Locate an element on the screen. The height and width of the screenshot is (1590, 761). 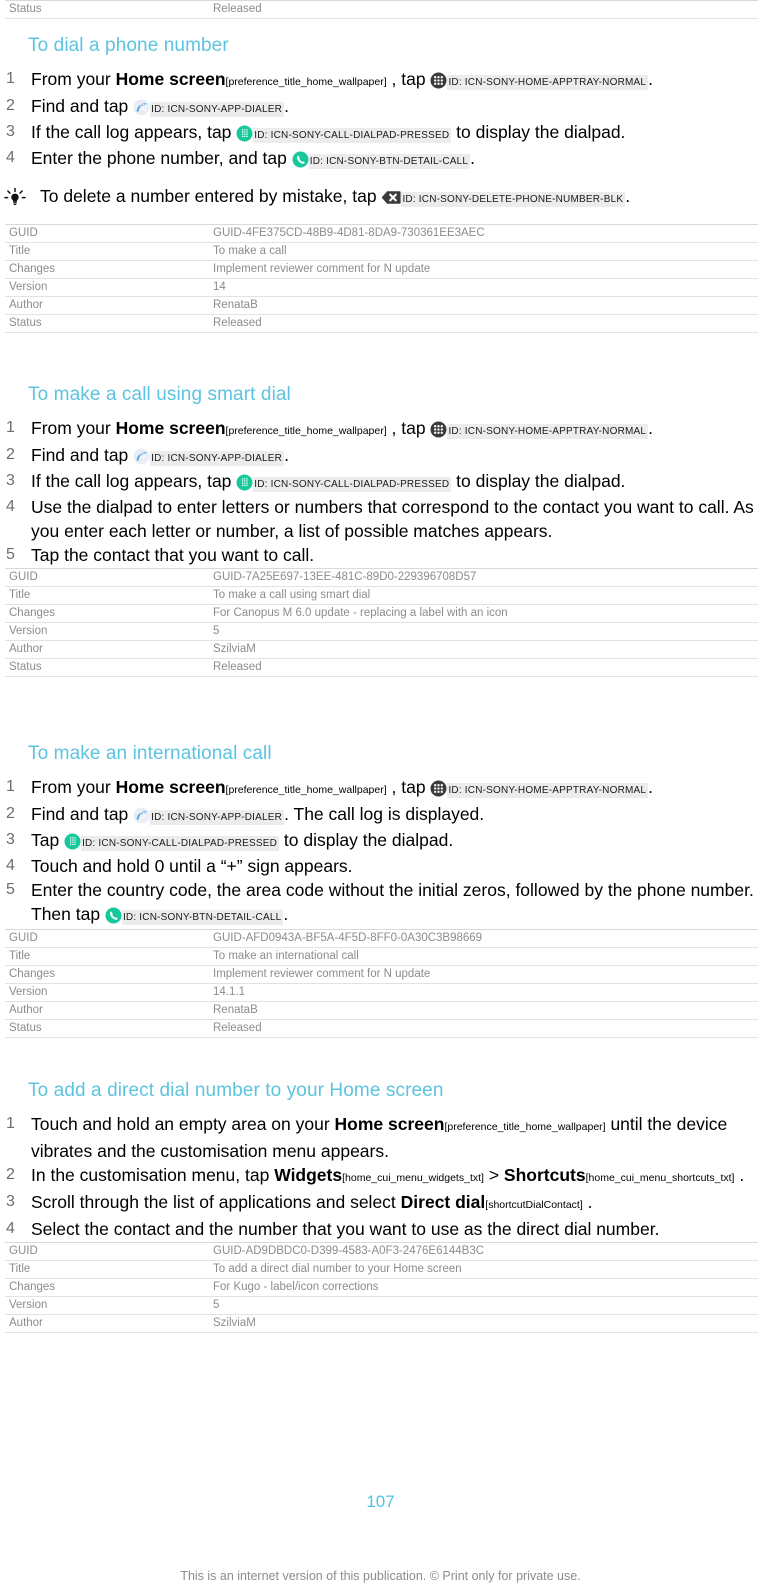
top-partial-meta-table-wrap: Status Released is located at coordinates (380, 9).